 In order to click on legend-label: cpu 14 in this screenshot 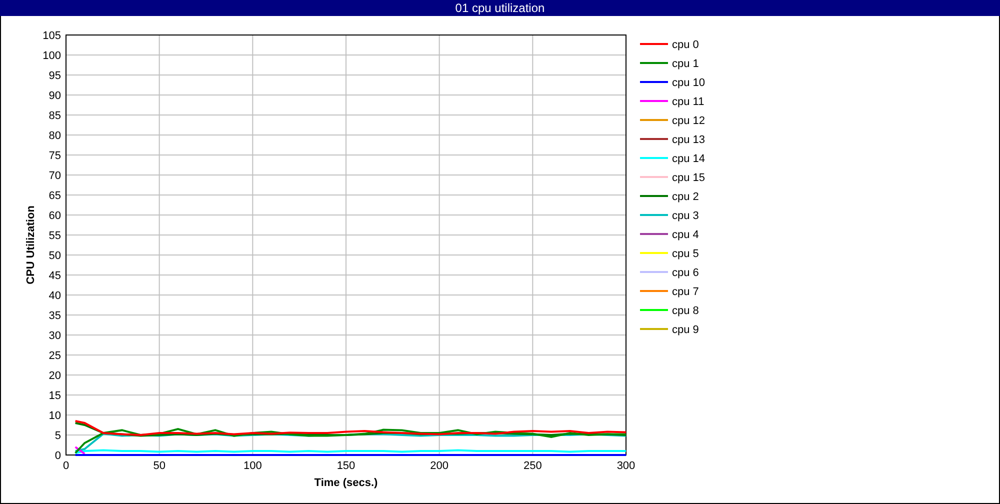, I will do `click(689, 159)`.